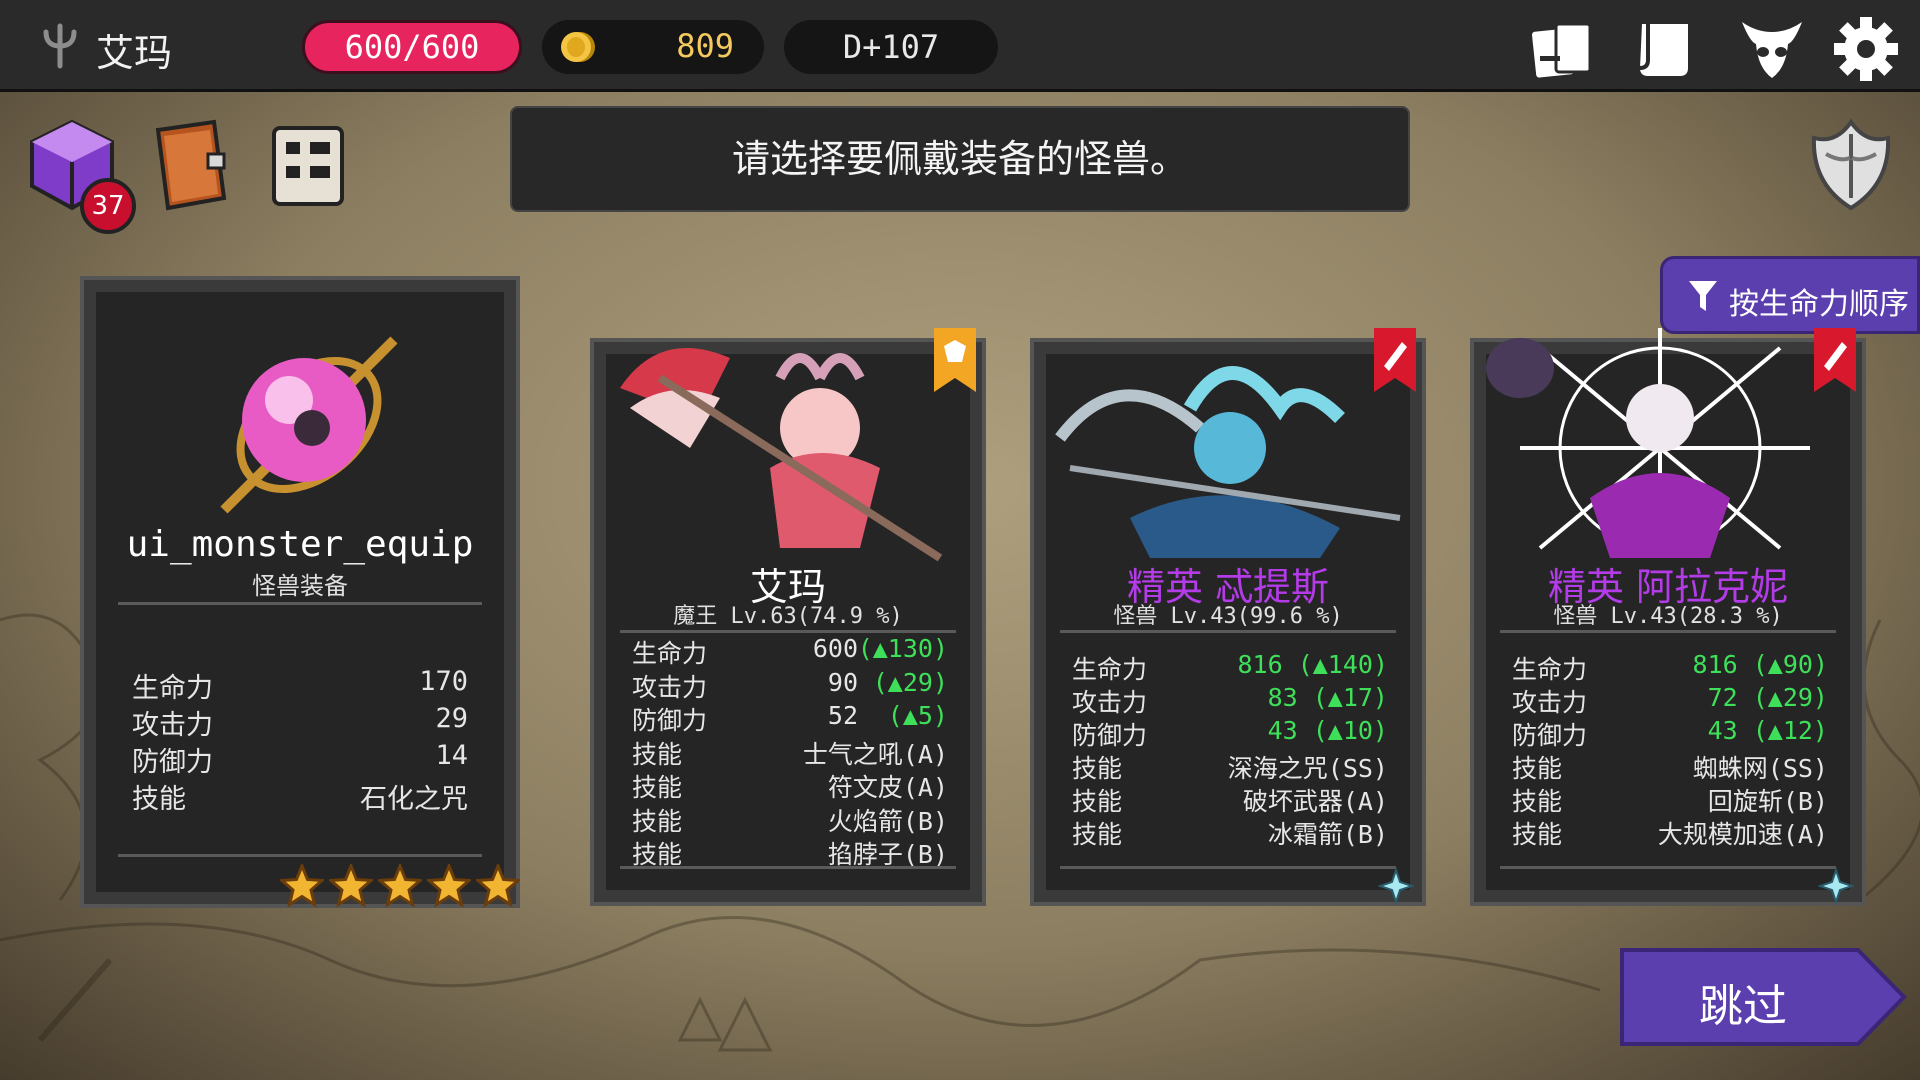 This screenshot has width=1920, height=1080. What do you see at coordinates (960, 159) in the screenshot?
I see `instruction-message: 请选择要佩戴装备的怪兽。` at bounding box center [960, 159].